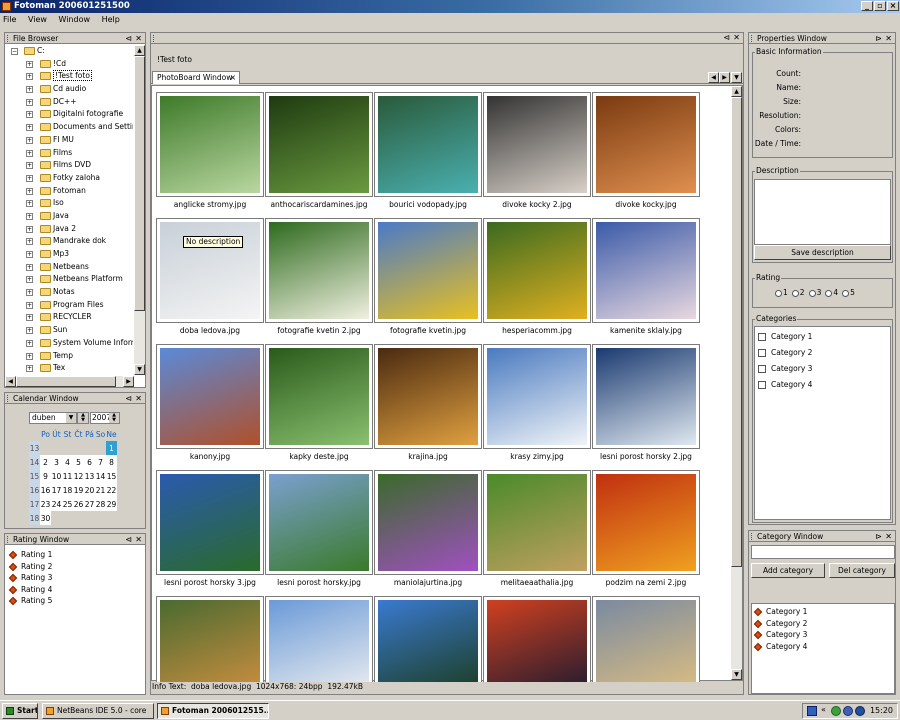 This screenshot has height=720, width=900. I want to click on del-category-button: Del category, so click(862, 570).